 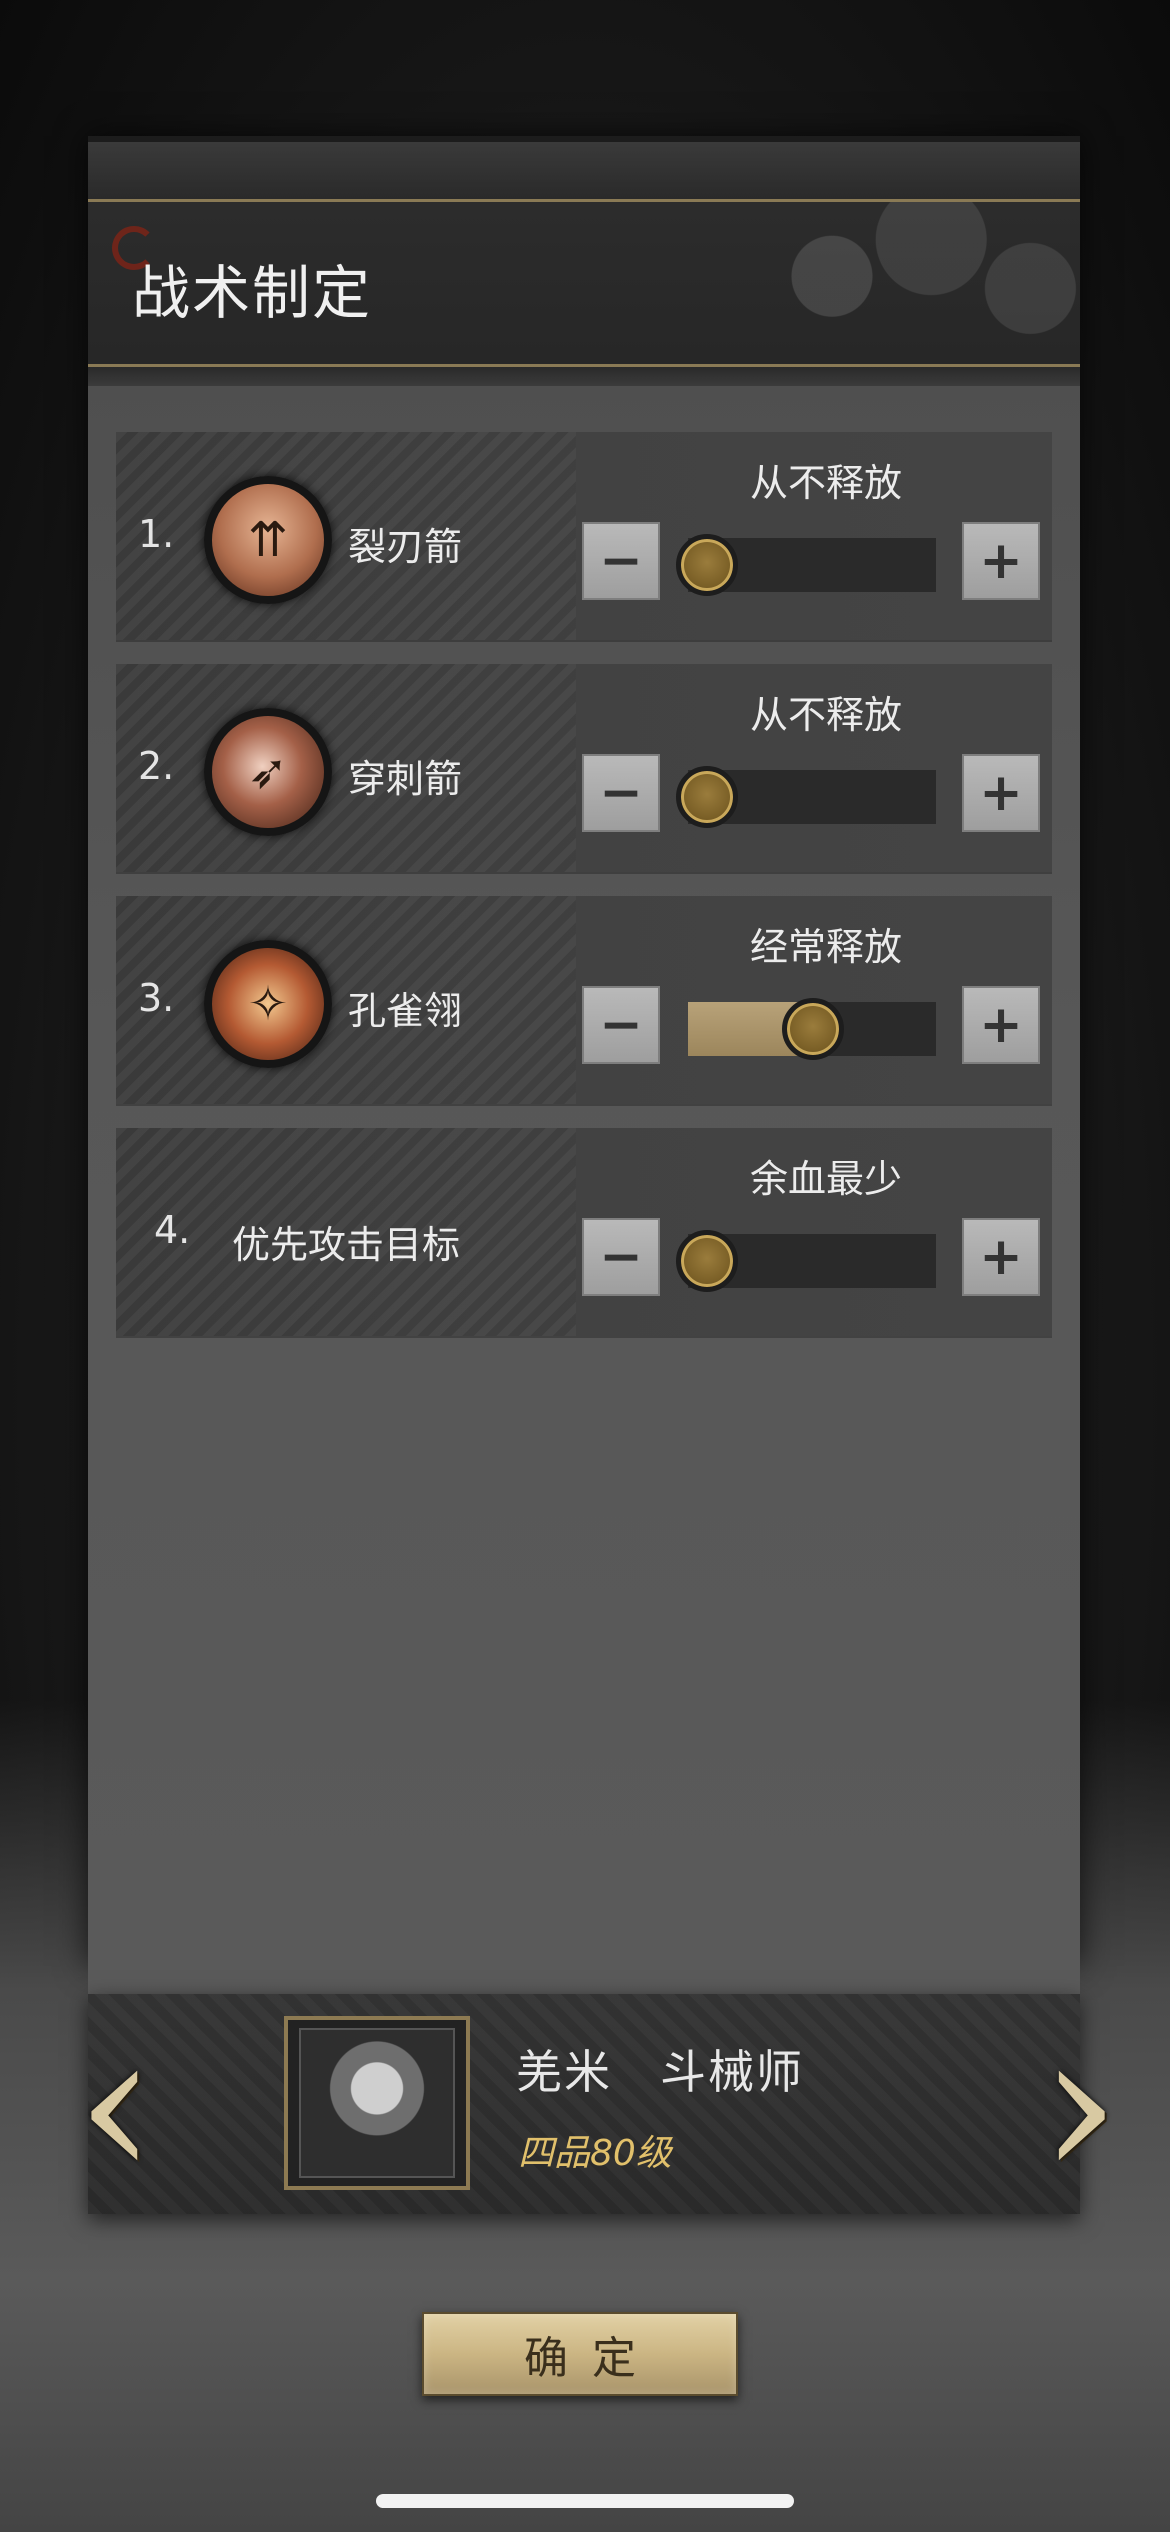 I want to click on panel-header: 战术制定, so click(x=584, y=261).